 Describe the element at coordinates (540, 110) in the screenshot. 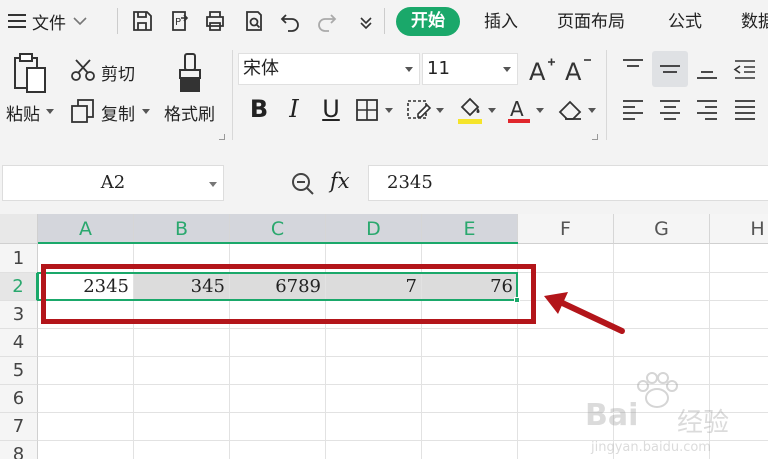

I see `font-color-dropdown-icon` at that location.